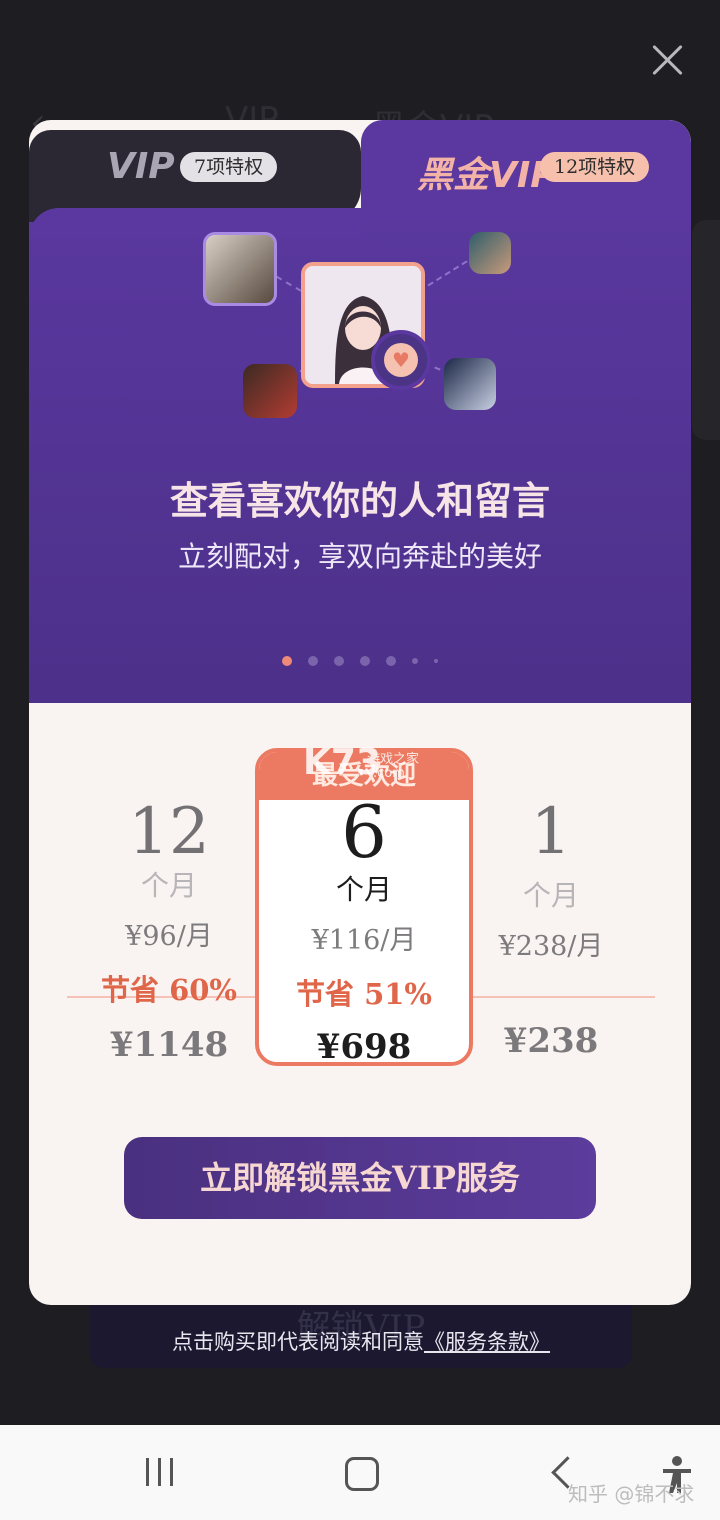 Image resolution: width=720 pixels, height=1520 pixels. I want to click on zhihu-watermark: 知乎 @锦不求, so click(631, 1494).